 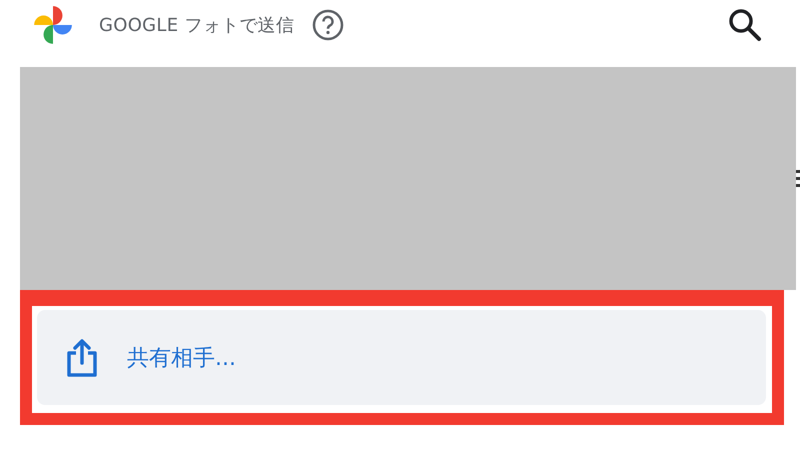 What do you see at coordinates (798, 178) in the screenshot?
I see `more-icon` at bounding box center [798, 178].